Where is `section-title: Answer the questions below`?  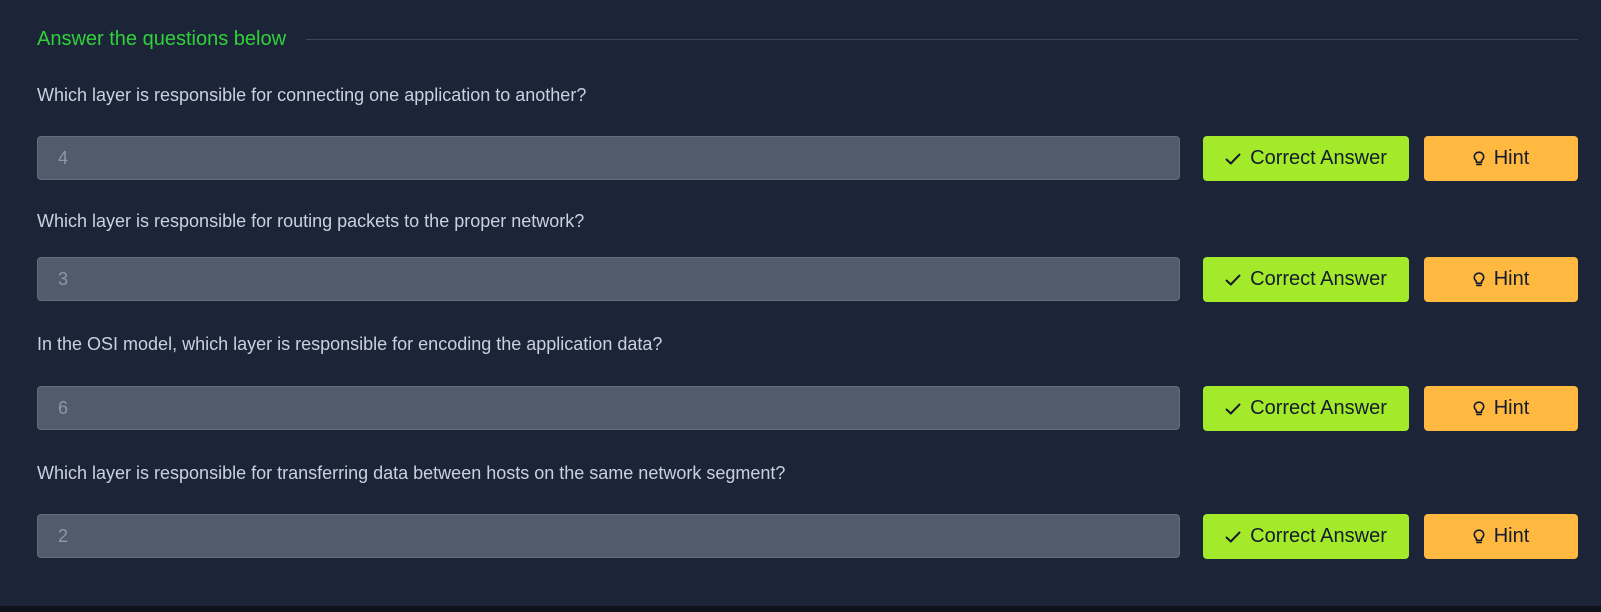
section-title: Answer the questions below is located at coordinates (162, 38).